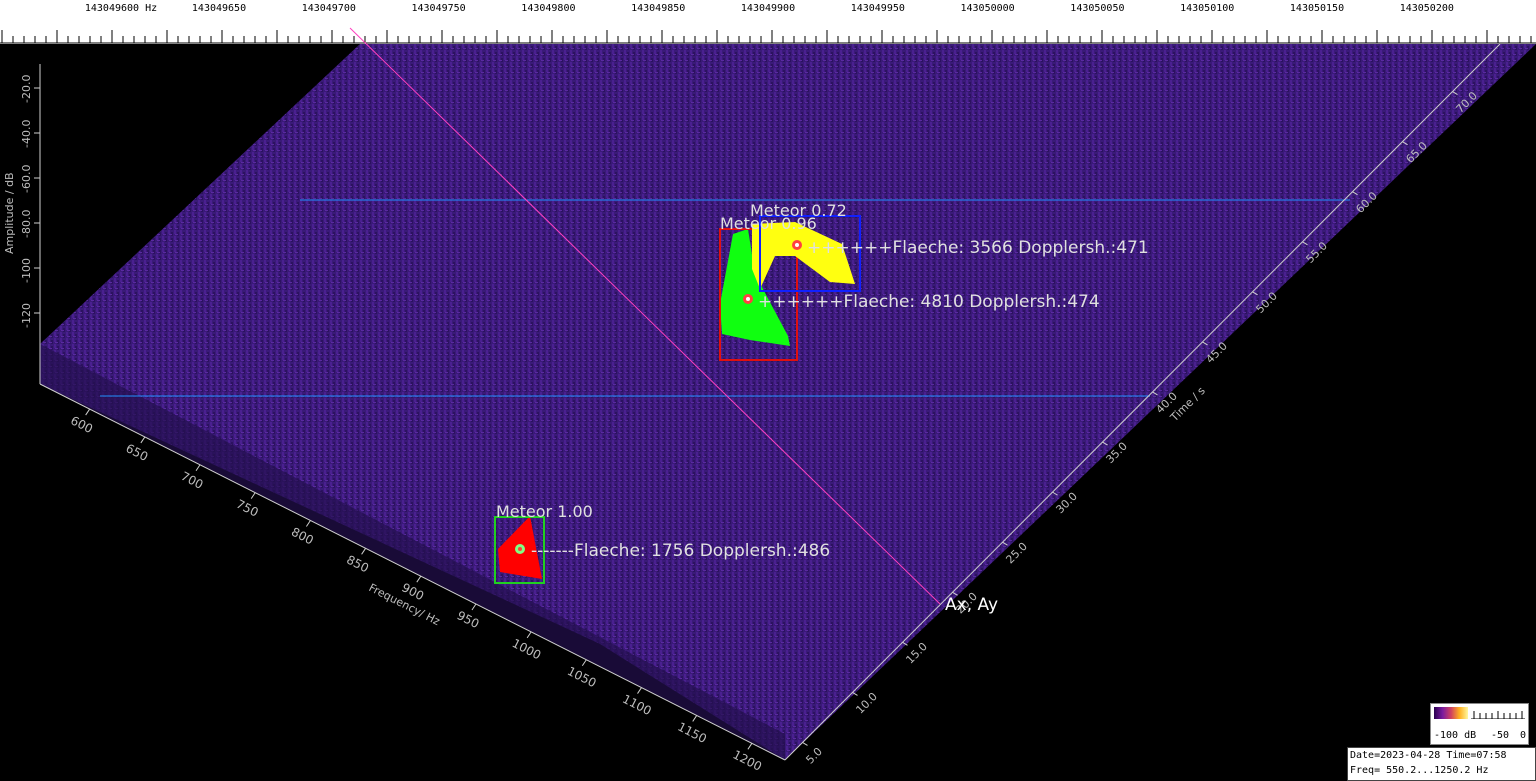 Image resolution: width=1536 pixels, height=781 pixels. I want to click on amplitude-tick-label: -120, so click(26, 315).